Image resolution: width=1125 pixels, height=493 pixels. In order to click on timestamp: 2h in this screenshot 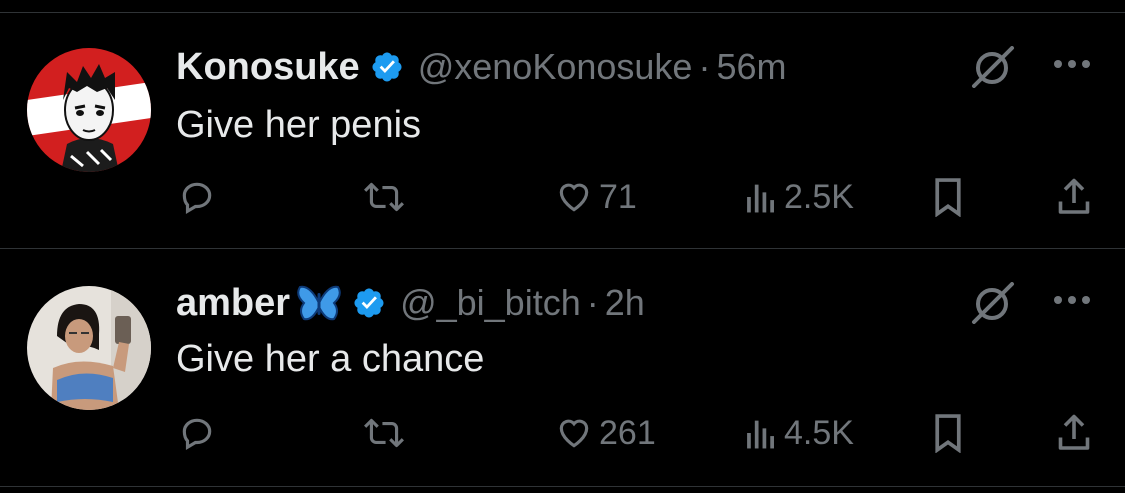, I will do `click(625, 303)`.